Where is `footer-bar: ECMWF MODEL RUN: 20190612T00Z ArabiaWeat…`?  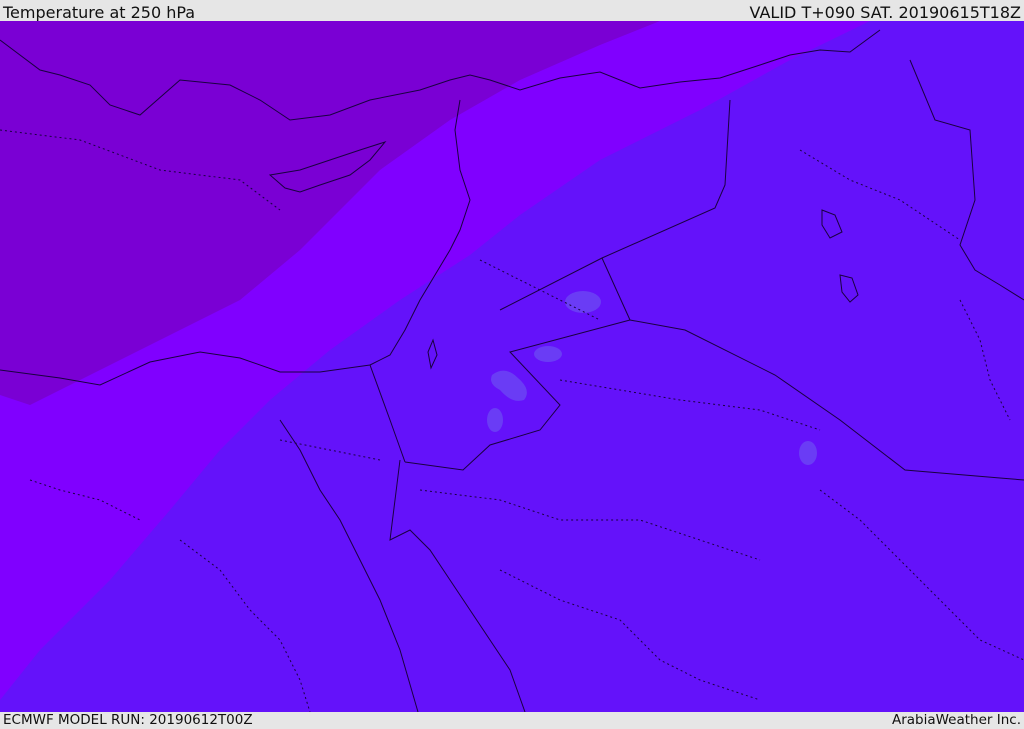 footer-bar: ECMWF MODEL RUN: 20190612T00Z ArabiaWeat… is located at coordinates (512, 720).